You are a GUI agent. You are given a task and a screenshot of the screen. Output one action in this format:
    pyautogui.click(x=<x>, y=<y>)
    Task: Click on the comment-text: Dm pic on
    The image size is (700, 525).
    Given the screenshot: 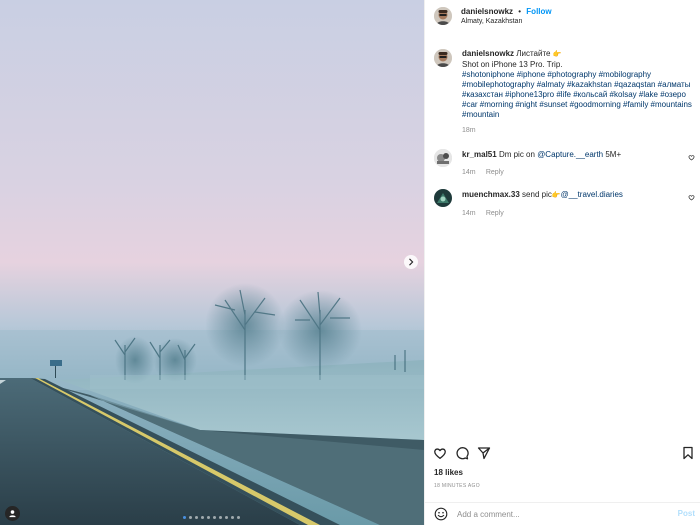 What is the action you would take?
    pyautogui.click(x=516, y=154)
    